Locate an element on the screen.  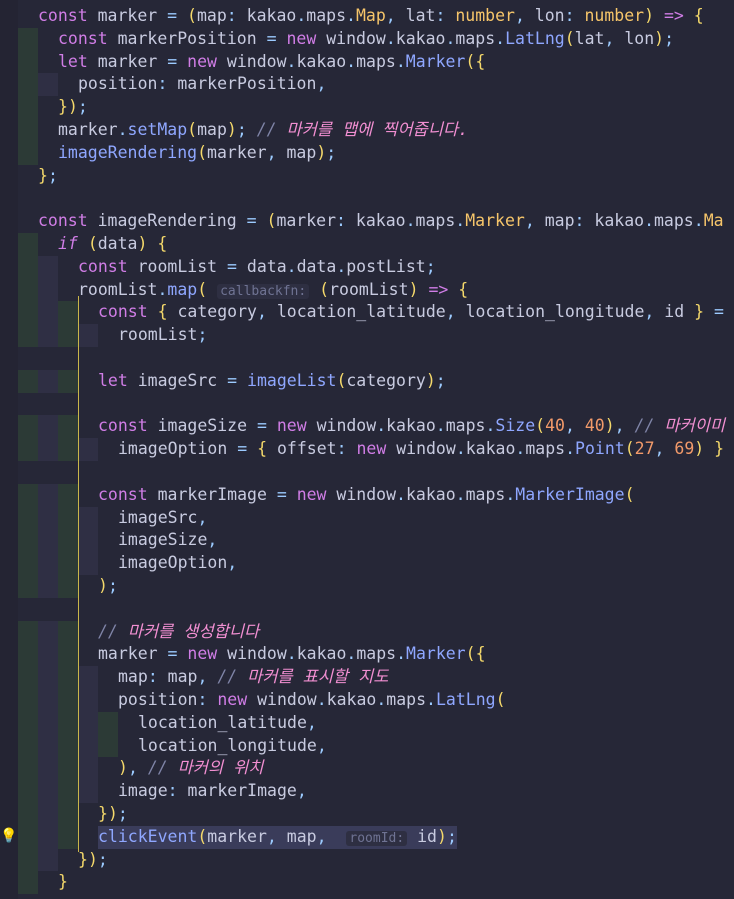
code-text: imageSize, is located at coordinates (168, 540).